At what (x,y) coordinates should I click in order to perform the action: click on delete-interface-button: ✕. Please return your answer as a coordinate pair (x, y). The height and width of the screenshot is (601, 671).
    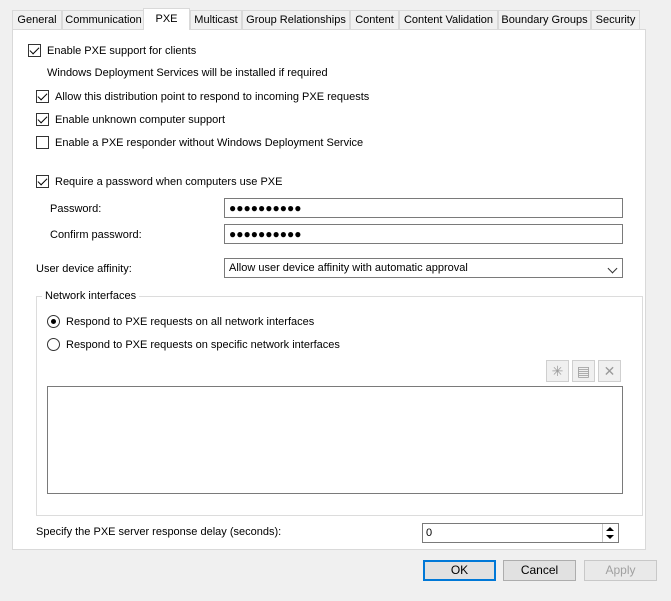
    Looking at the image, I should click on (609, 371).